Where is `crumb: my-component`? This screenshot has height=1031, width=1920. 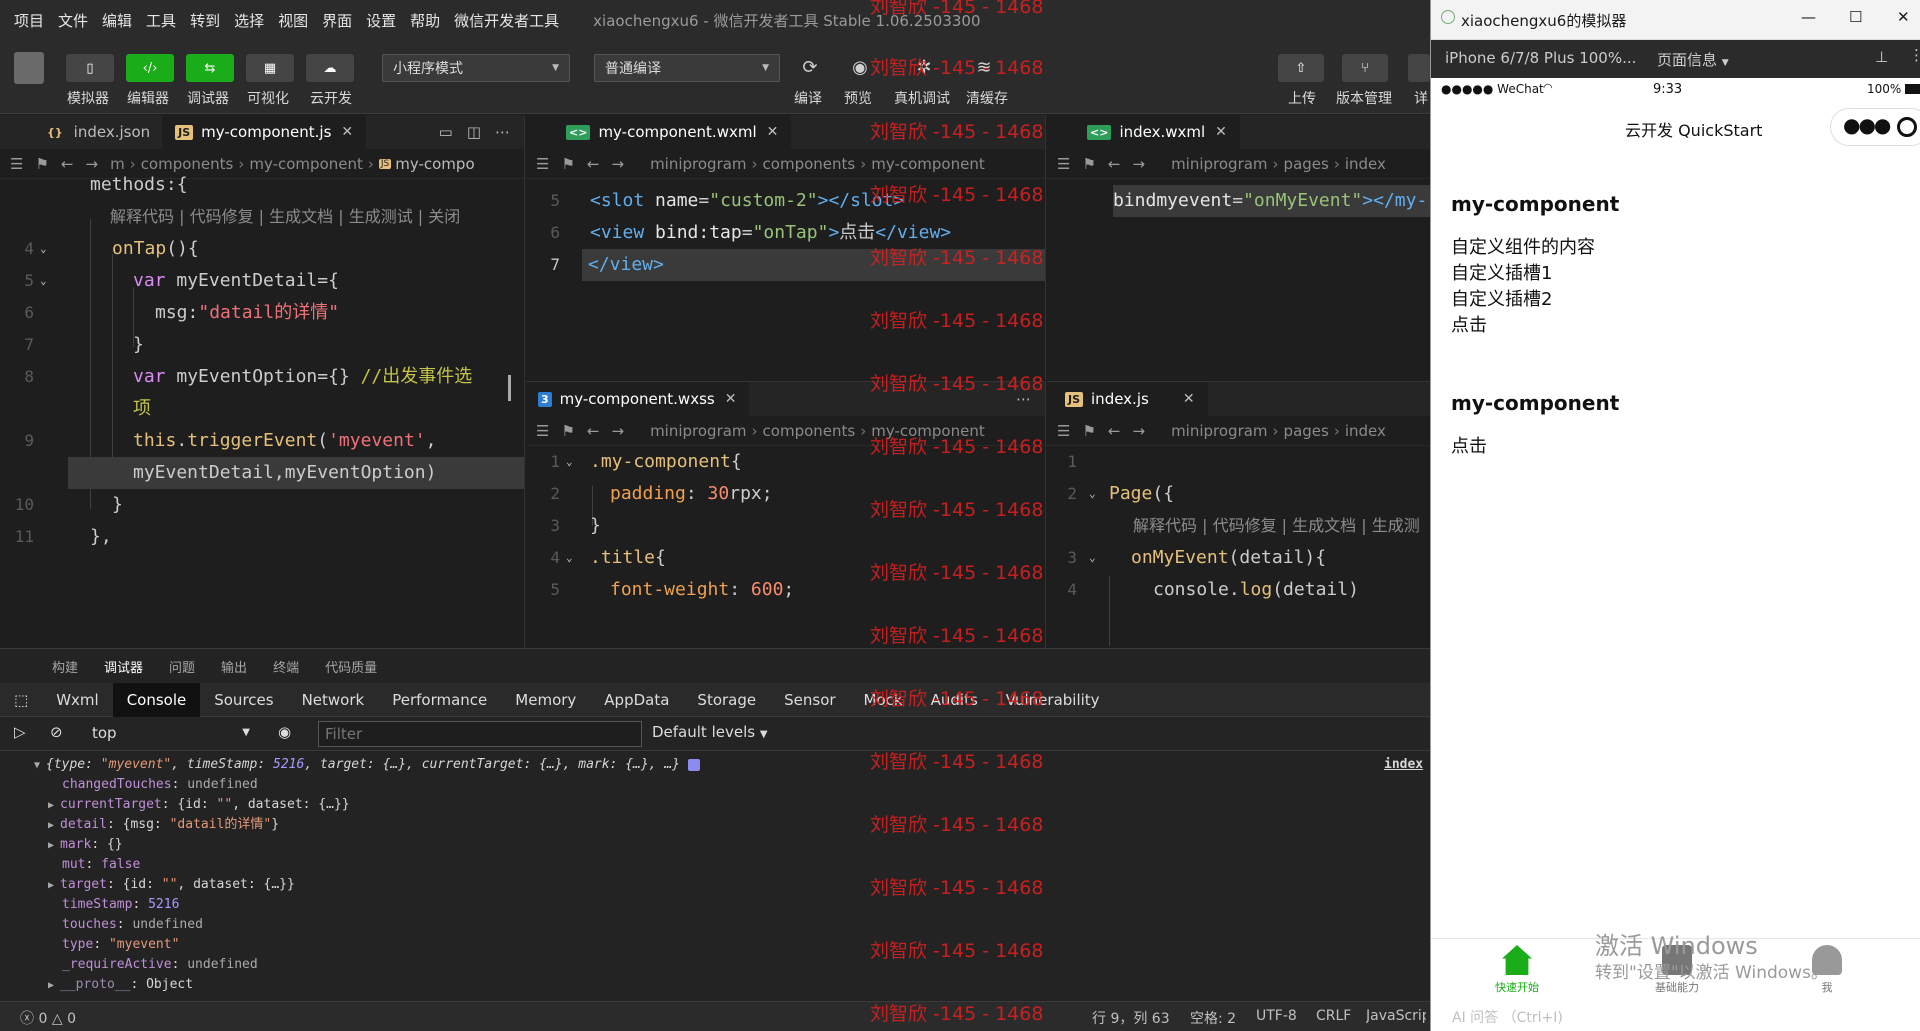 crumb: my-component is located at coordinates (928, 164).